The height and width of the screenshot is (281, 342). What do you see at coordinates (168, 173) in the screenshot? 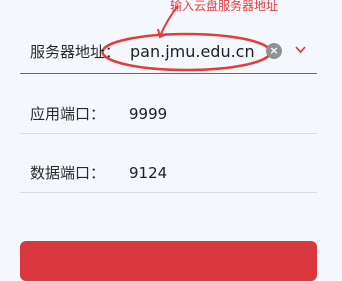
I see `data-port-row: 数据端口： 9124` at bounding box center [168, 173].